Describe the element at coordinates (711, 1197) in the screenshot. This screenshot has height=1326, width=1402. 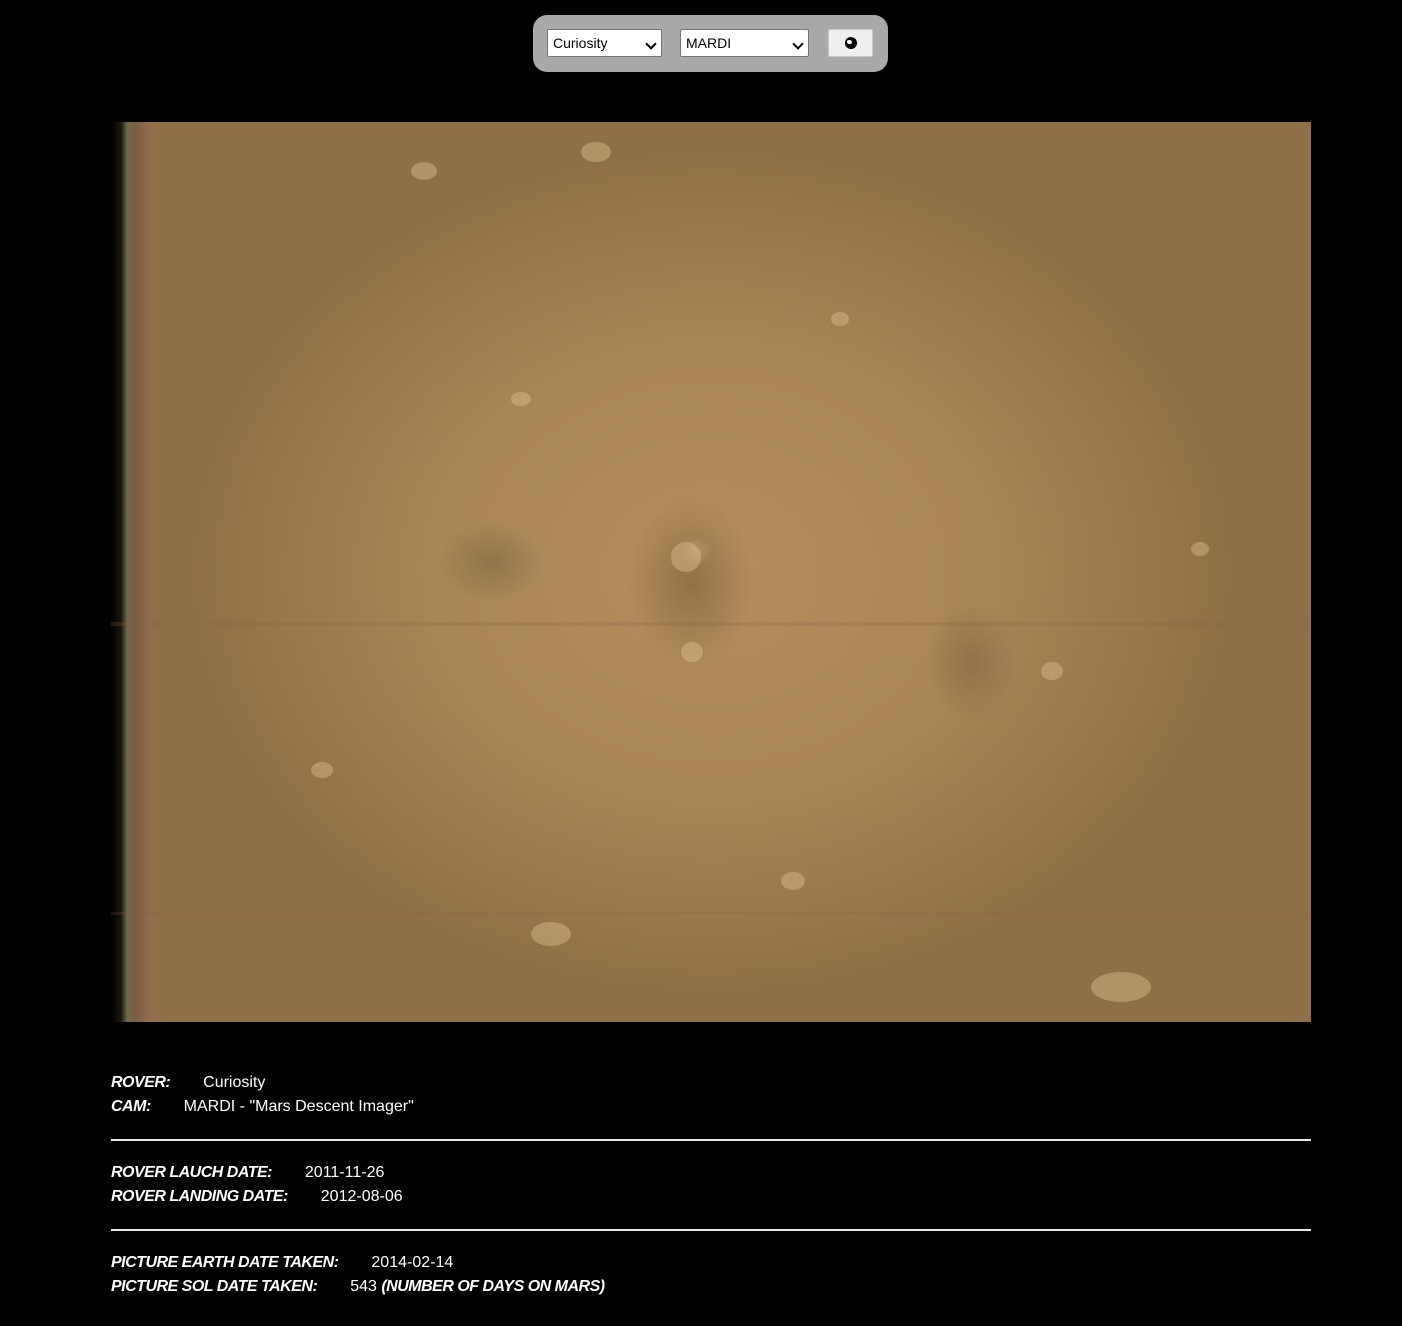
I see `landing-row: ROVER LANDING DATE: 2012-08-06` at that location.